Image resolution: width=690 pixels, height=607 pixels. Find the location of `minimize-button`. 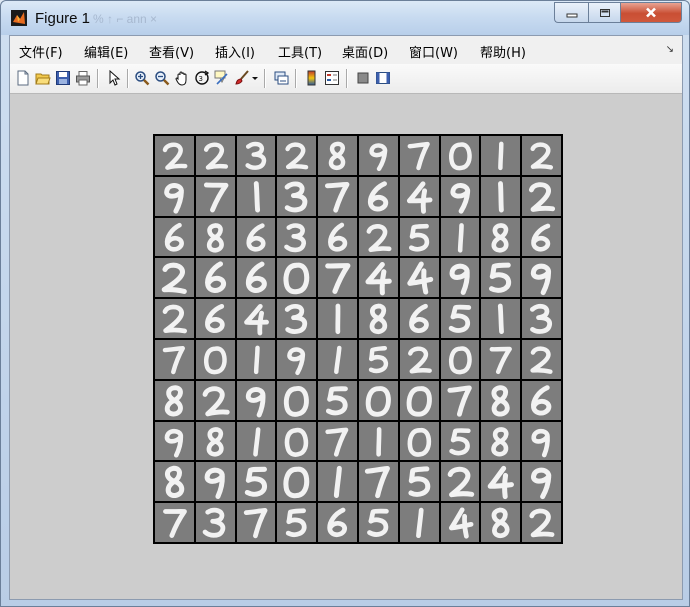

minimize-button is located at coordinates (571, 12).